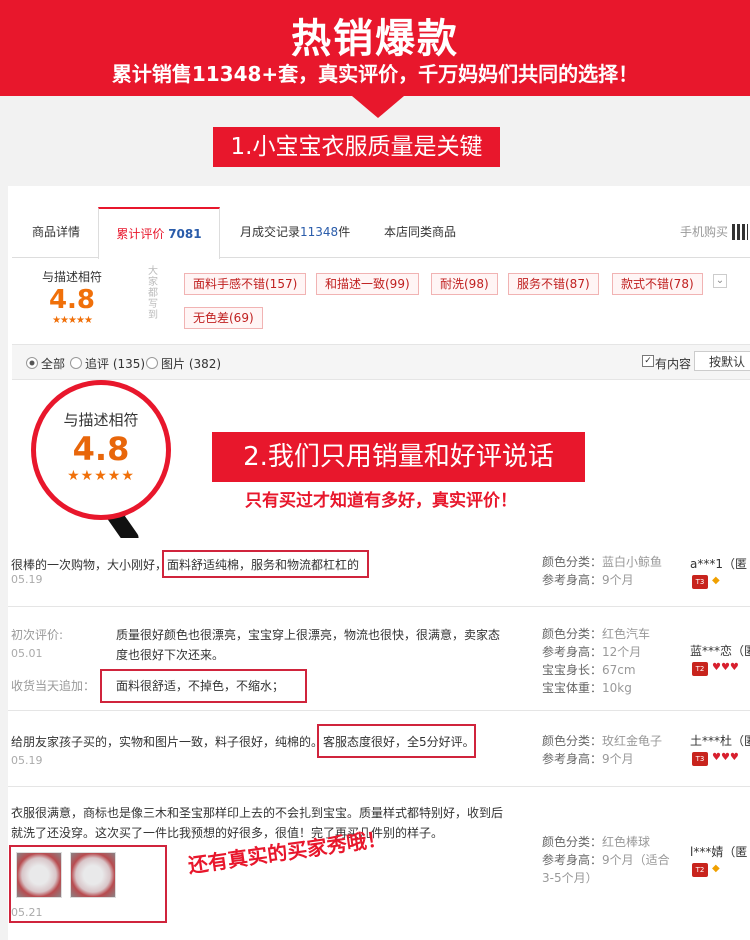 The height and width of the screenshot is (940, 750). I want to click on review-meta: 颜色分类：蓝白小鲸鱼 参考身高：9个月, so click(602, 571).